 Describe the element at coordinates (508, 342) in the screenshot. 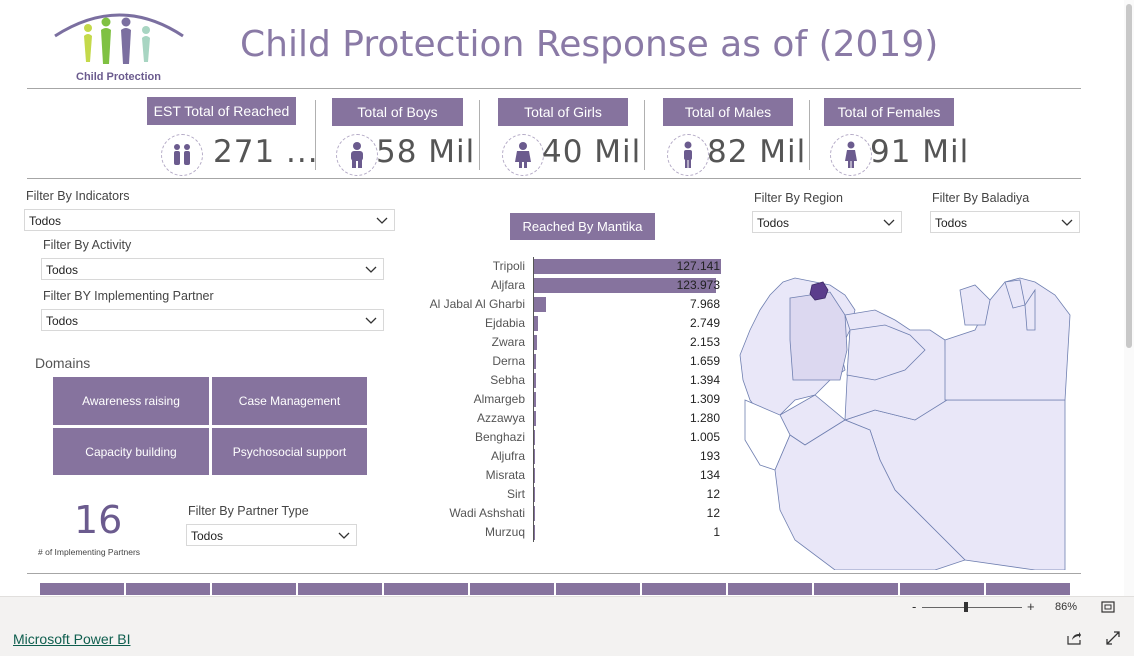

I see `bar-category-label: Zwara` at that location.